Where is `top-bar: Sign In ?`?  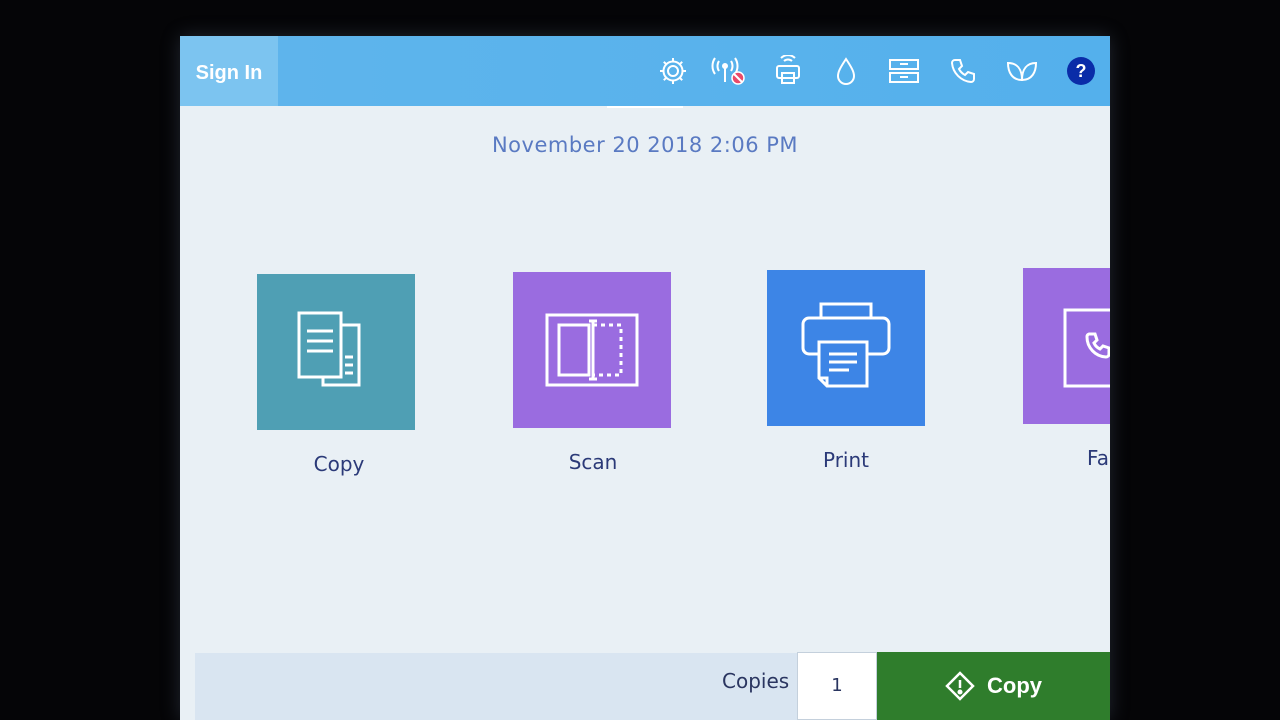 top-bar: Sign In ? is located at coordinates (645, 72).